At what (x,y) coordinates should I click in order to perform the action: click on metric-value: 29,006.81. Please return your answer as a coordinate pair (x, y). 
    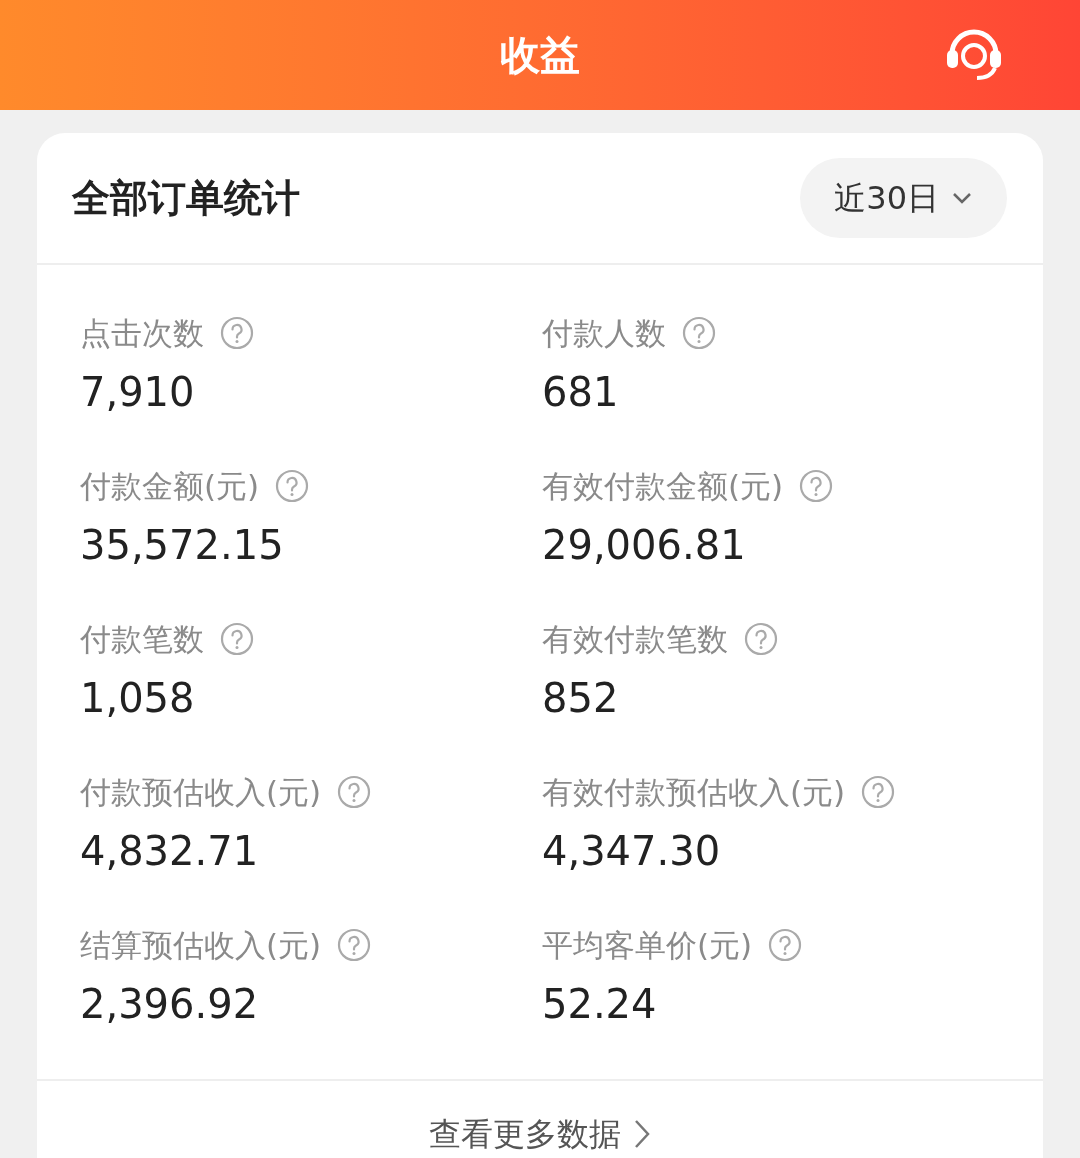
    Looking at the image, I should click on (644, 545).